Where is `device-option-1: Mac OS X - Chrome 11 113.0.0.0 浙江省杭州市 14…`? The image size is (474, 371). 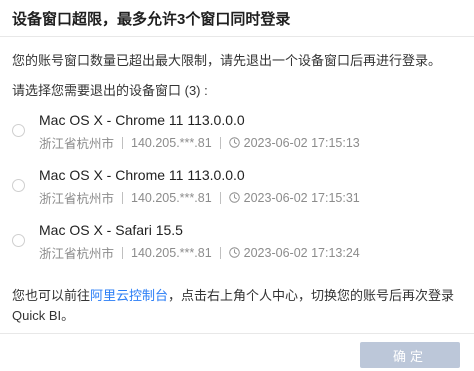 device-option-1: Mac OS X - Chrome 11 113.0.0.0 浙江省杭州市 14… is located at coordinates (237, 134).